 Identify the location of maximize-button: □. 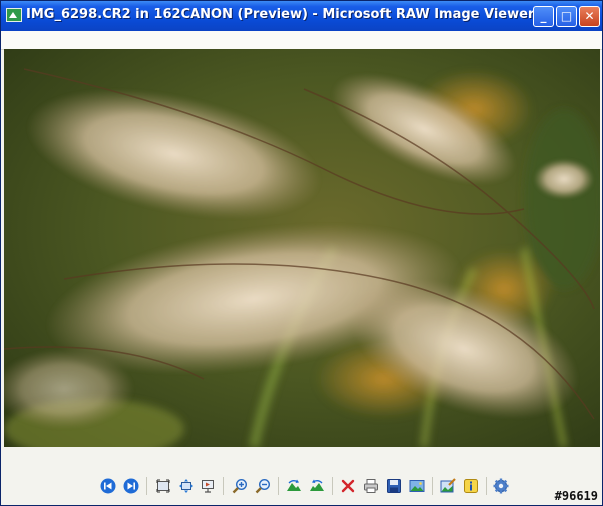
(566, 16).